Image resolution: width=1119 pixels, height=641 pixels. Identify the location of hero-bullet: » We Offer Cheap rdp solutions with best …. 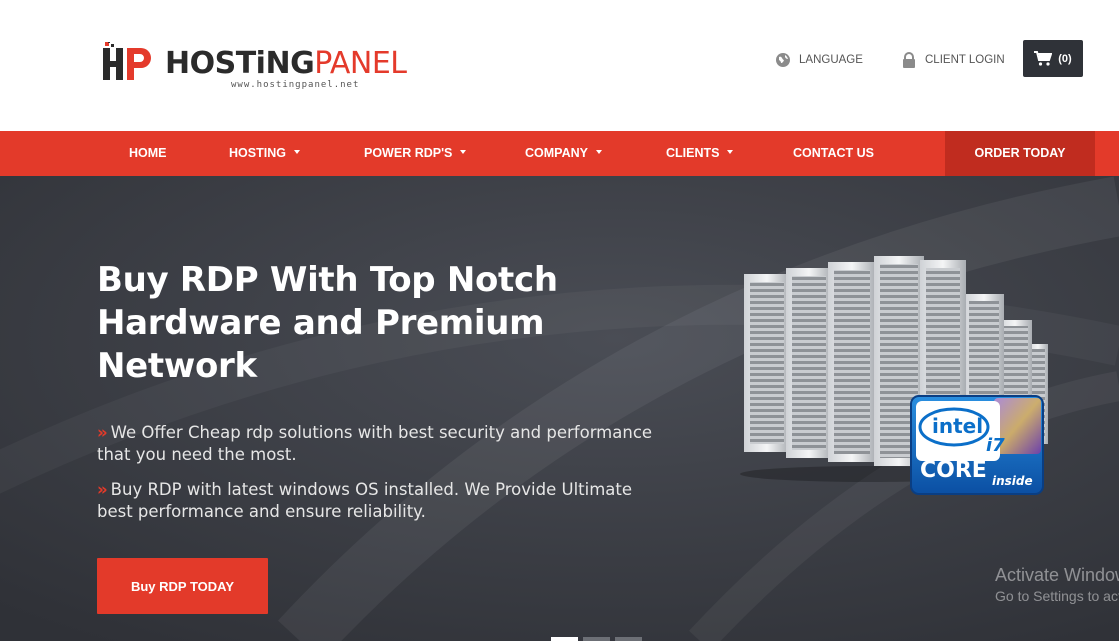
(375, 443).